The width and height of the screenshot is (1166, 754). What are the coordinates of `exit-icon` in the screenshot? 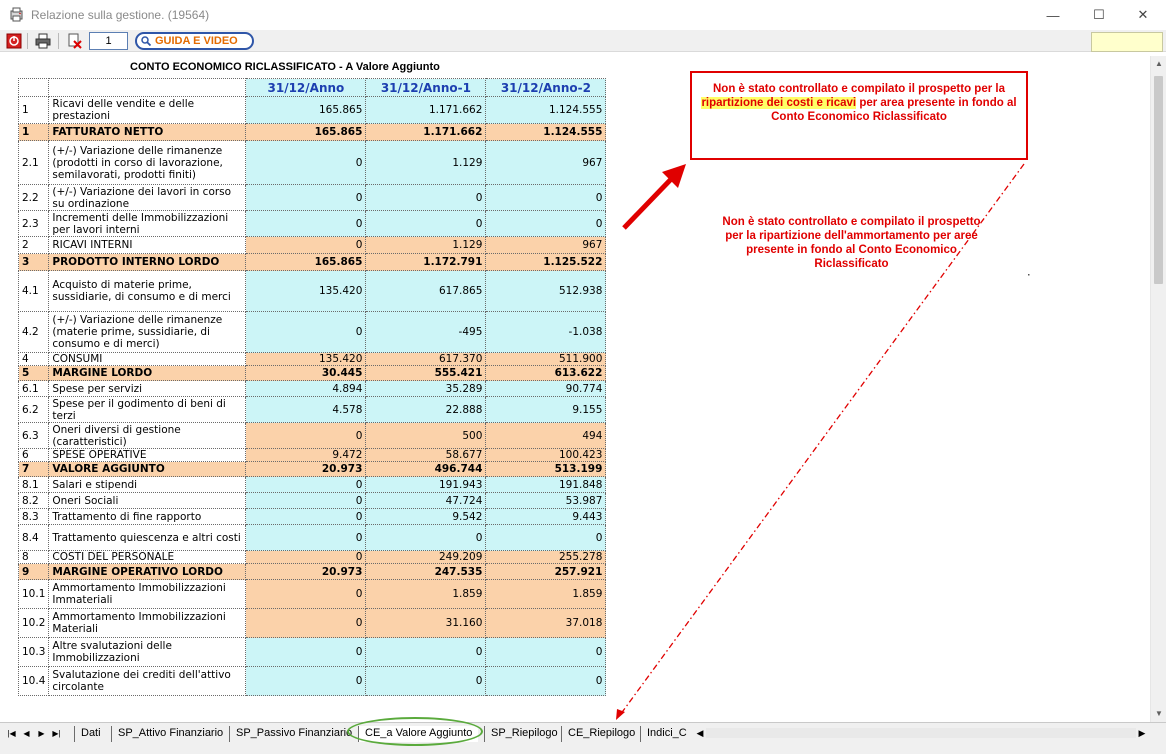 It's located at (14, 41).